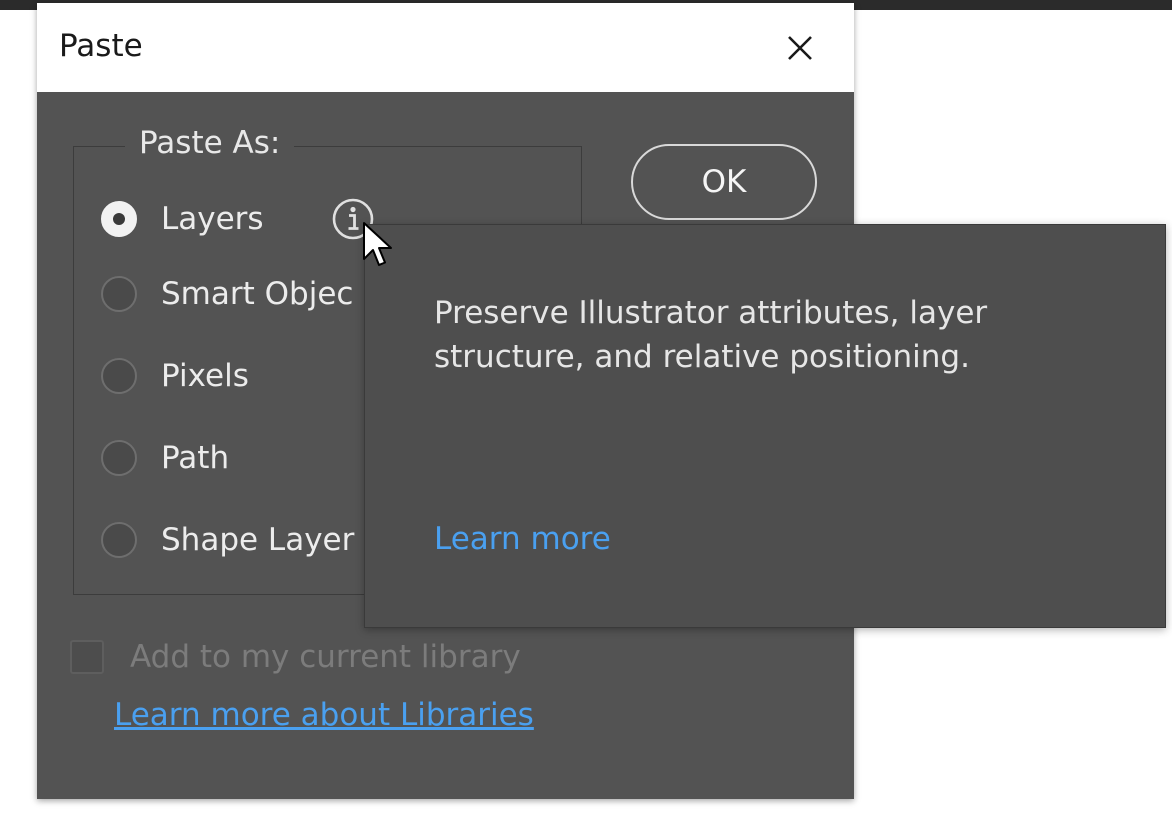  I want to click on radio-label-shape-layers: Shape Layer, so click(258, 540).